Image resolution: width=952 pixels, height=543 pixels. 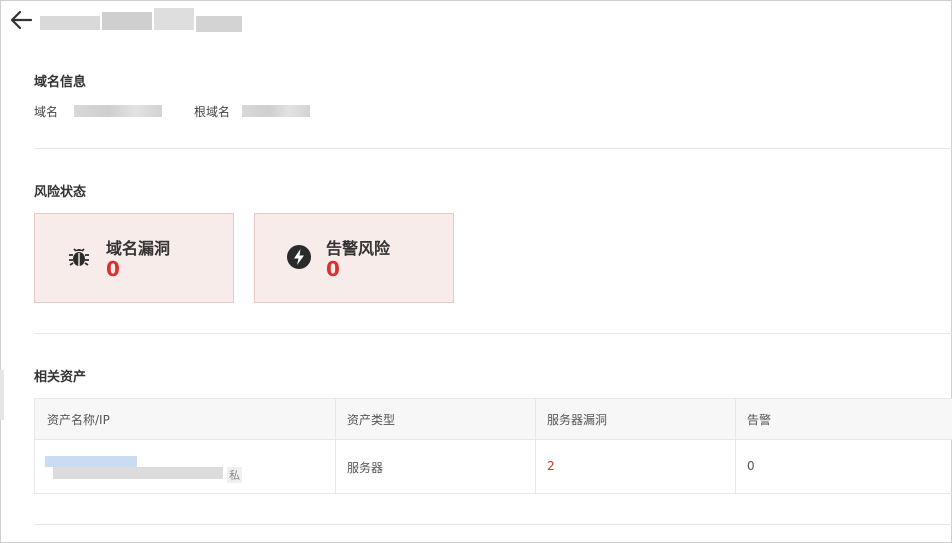 What do you see at coordinates (751, 466) in the screenshot?
I see `alerts-cell: 0` at bounding box center [751, 466].